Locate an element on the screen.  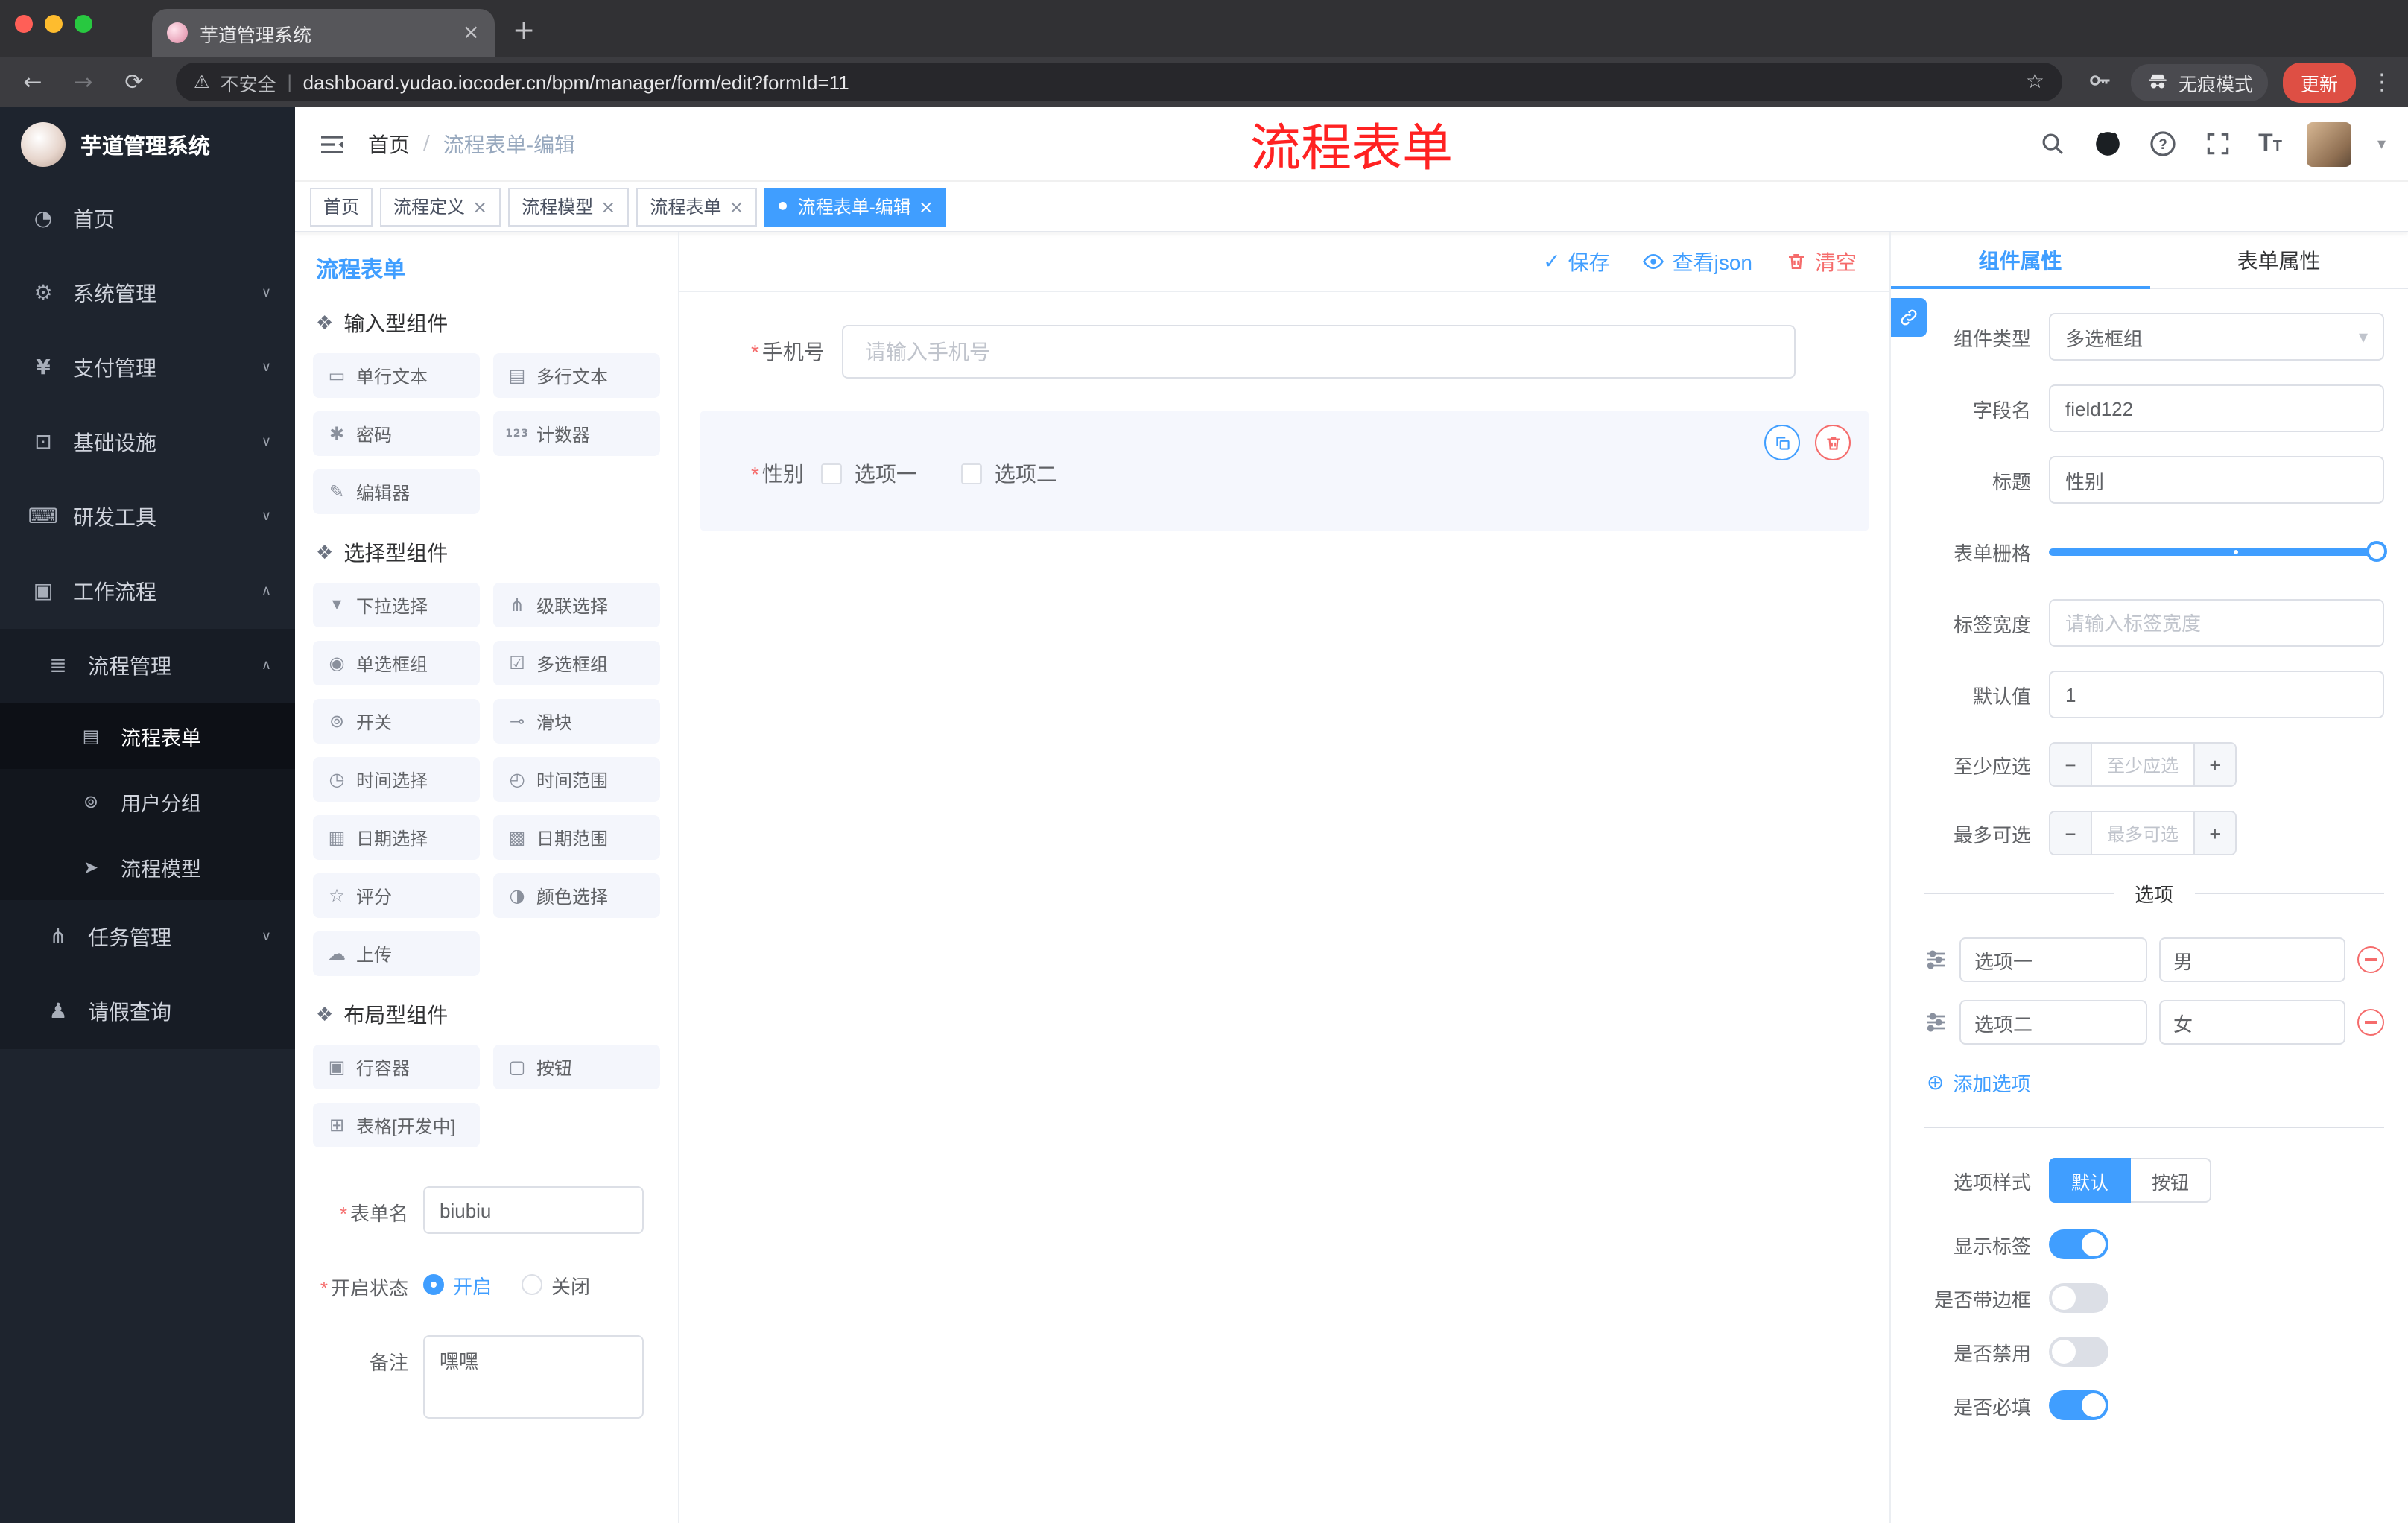
palette-item-editor: 编辑器 is located at coordinates (396, 492).